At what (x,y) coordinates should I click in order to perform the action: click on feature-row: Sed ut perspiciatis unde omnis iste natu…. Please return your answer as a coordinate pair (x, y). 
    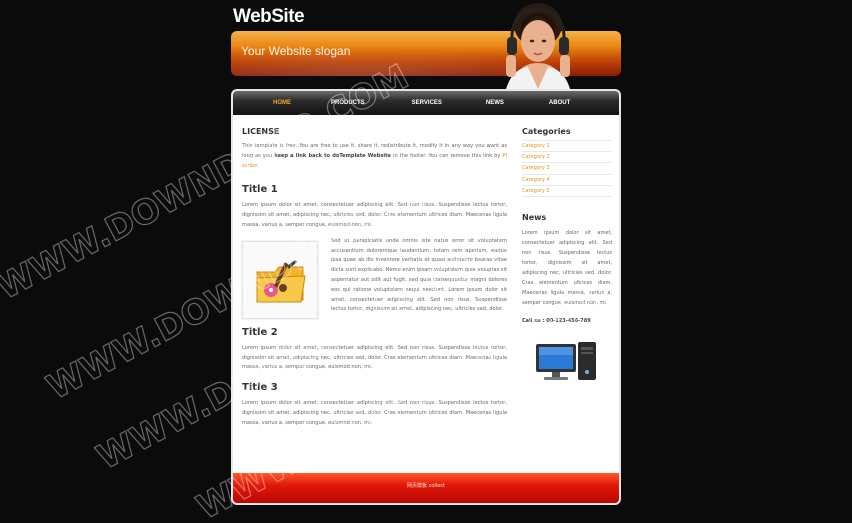
    Looking at the image, I should click on (374, 278).